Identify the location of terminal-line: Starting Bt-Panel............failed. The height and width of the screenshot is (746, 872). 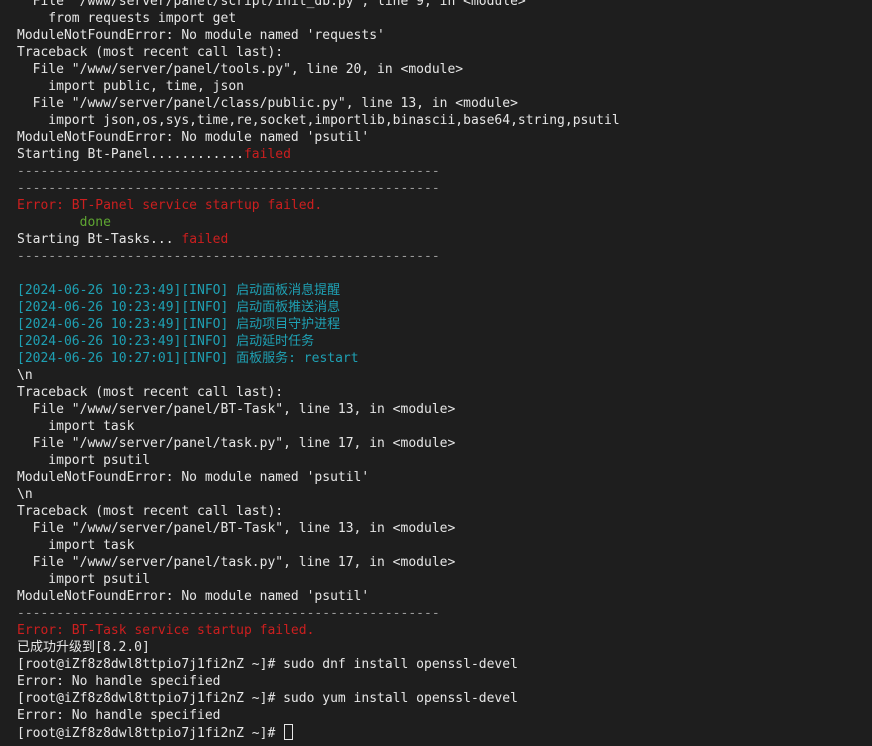
(444, 154).